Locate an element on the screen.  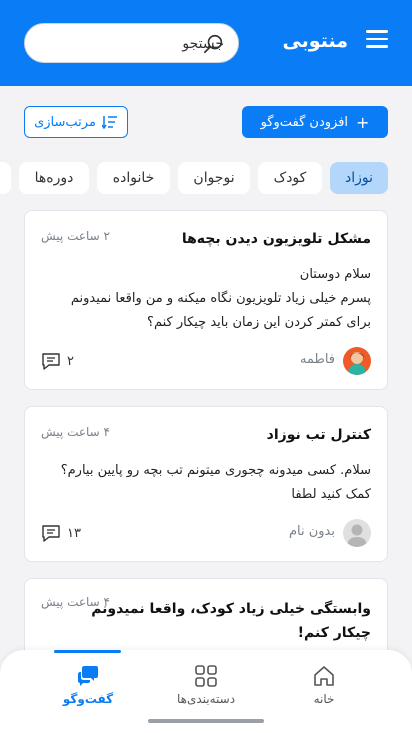
nav-chat: گفت‌وگو is located at coordinates (88, 685).